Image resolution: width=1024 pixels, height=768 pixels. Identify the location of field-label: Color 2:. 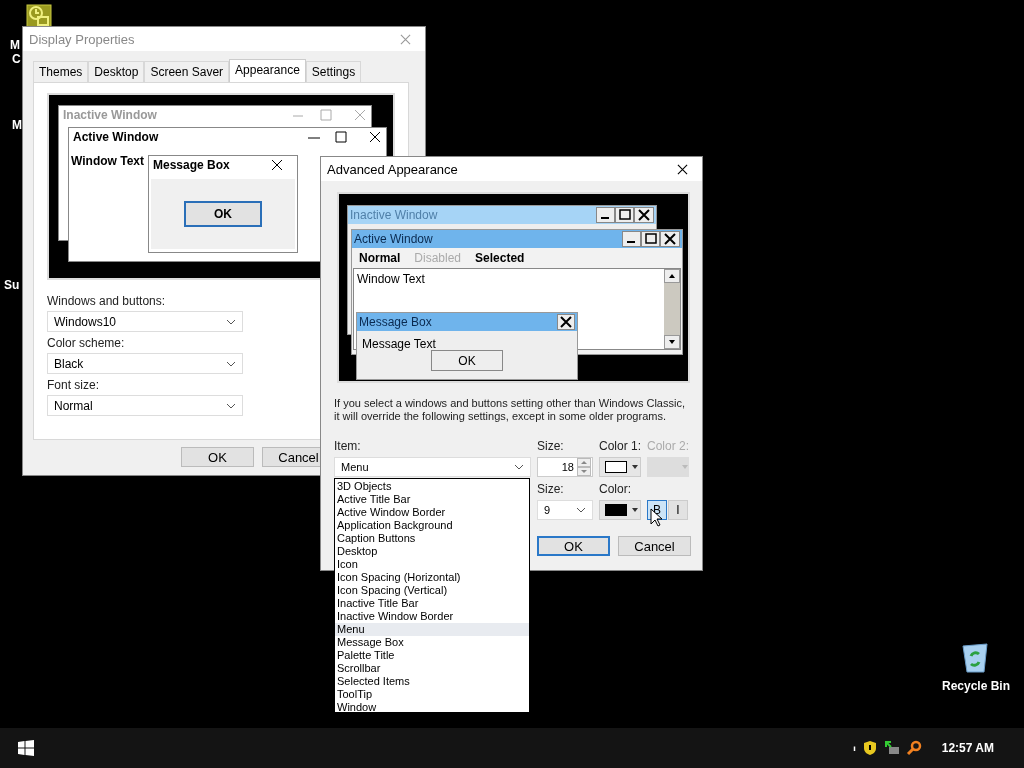
(668, 446).